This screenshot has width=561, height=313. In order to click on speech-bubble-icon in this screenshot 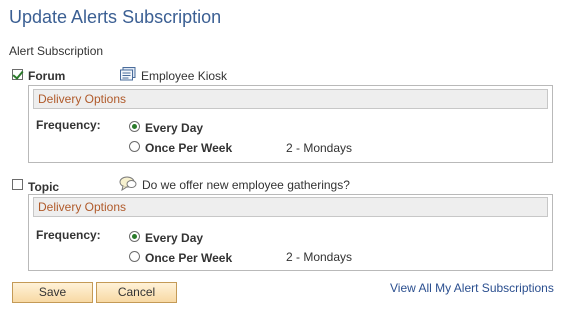, I will do `click(128, 186)`.